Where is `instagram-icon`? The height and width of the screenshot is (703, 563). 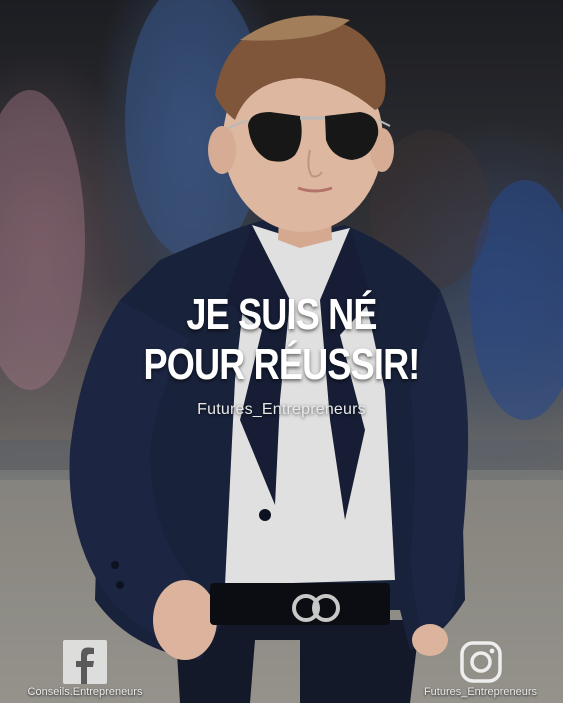 instagram-icon is located at coordinates (480, 662).